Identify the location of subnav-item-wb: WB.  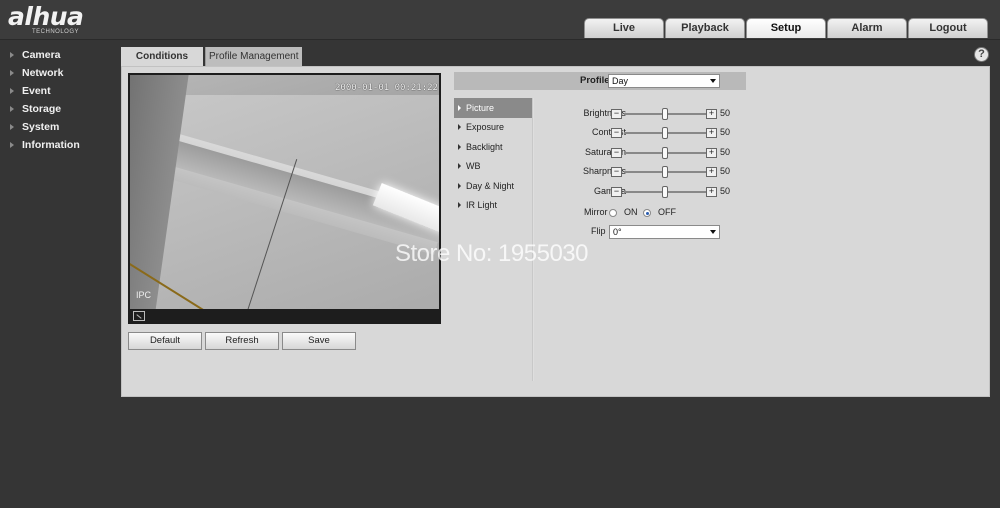
(493, 167).